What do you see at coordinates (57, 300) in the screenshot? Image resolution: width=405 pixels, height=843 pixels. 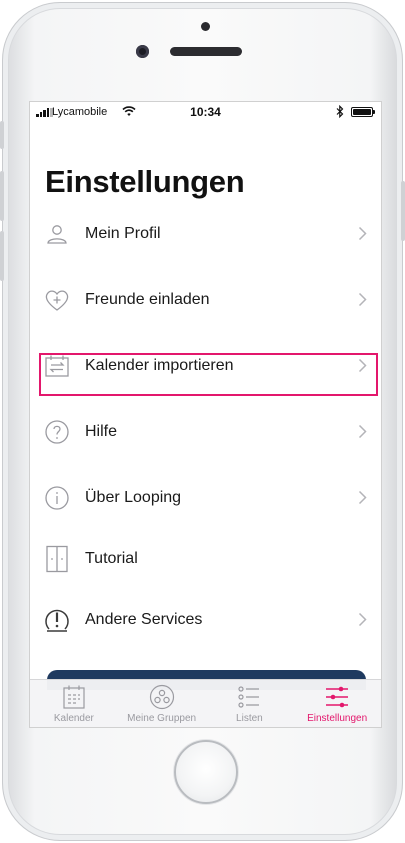 I see `heart-plus-icon` at bounding box center [57, 300].